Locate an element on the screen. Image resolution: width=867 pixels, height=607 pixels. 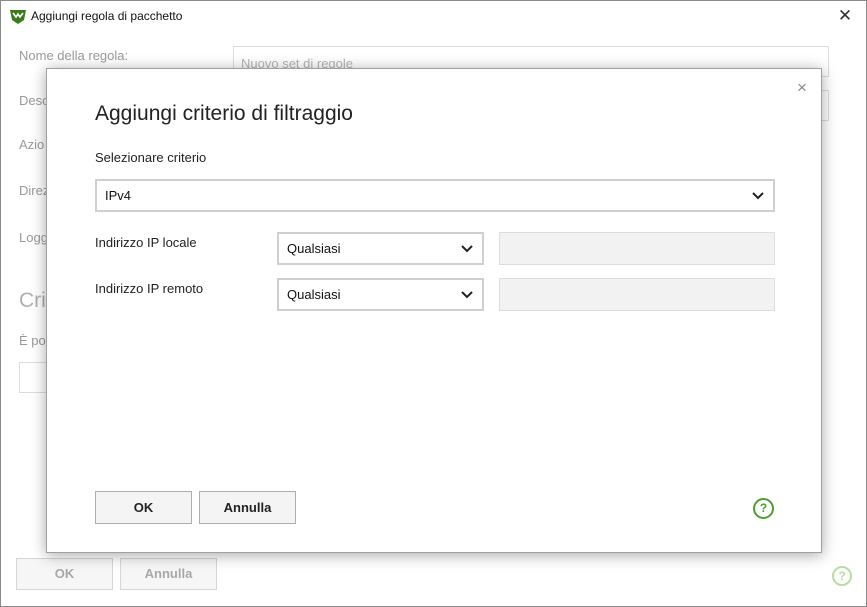
remote-ip-select-value: Qualsiasi is located at coordinates (314, 294).